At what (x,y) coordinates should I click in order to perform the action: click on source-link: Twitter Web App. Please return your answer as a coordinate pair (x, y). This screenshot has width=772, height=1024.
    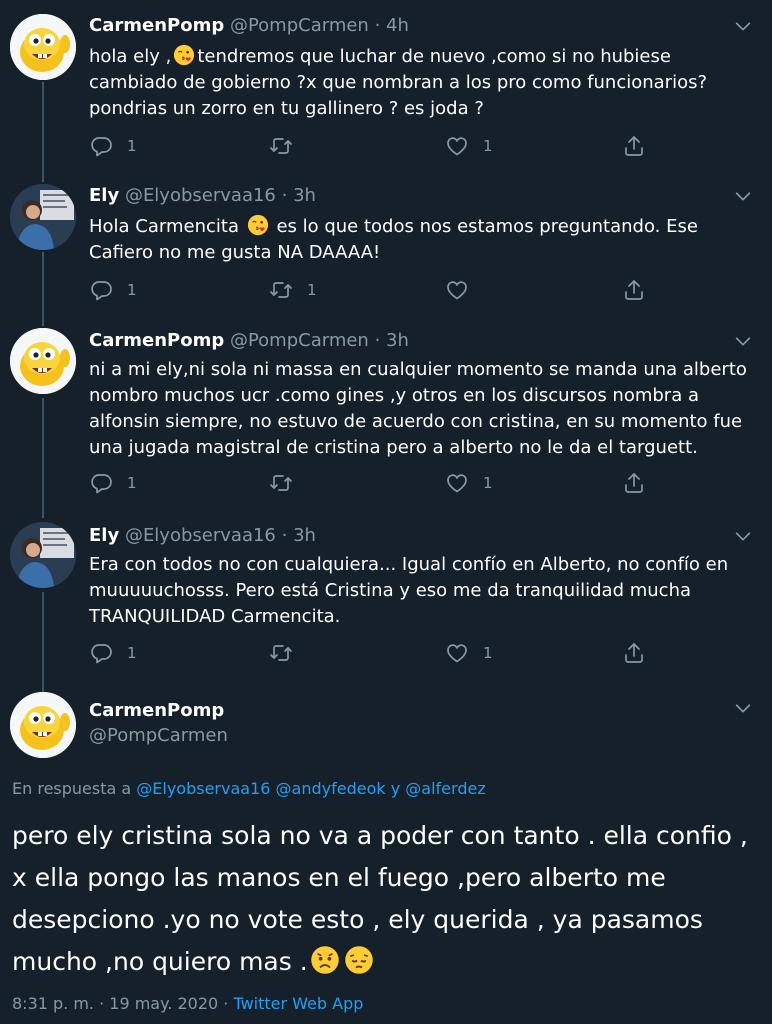
    Looking at the image, I should click on (298, 1003).